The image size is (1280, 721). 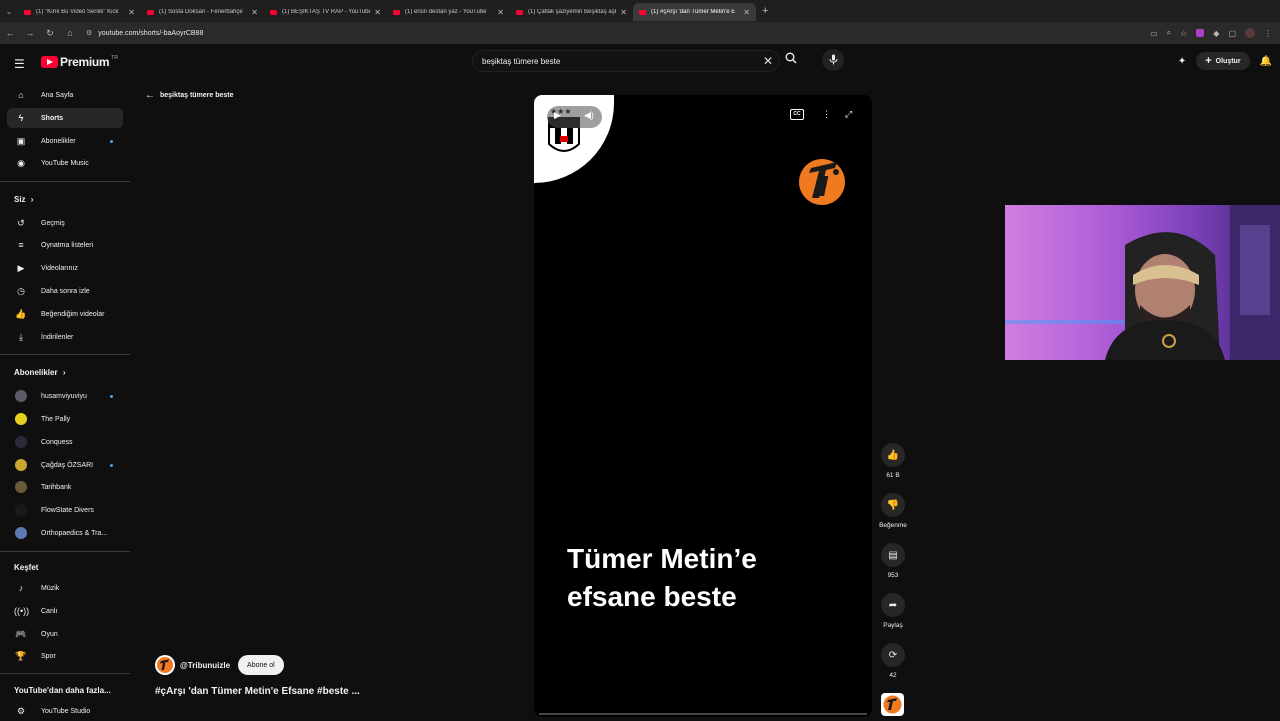 I want to click on url-field: ⚙ youtube.com/shorts/-baAoyrCB88, so click(x=618, y=33).